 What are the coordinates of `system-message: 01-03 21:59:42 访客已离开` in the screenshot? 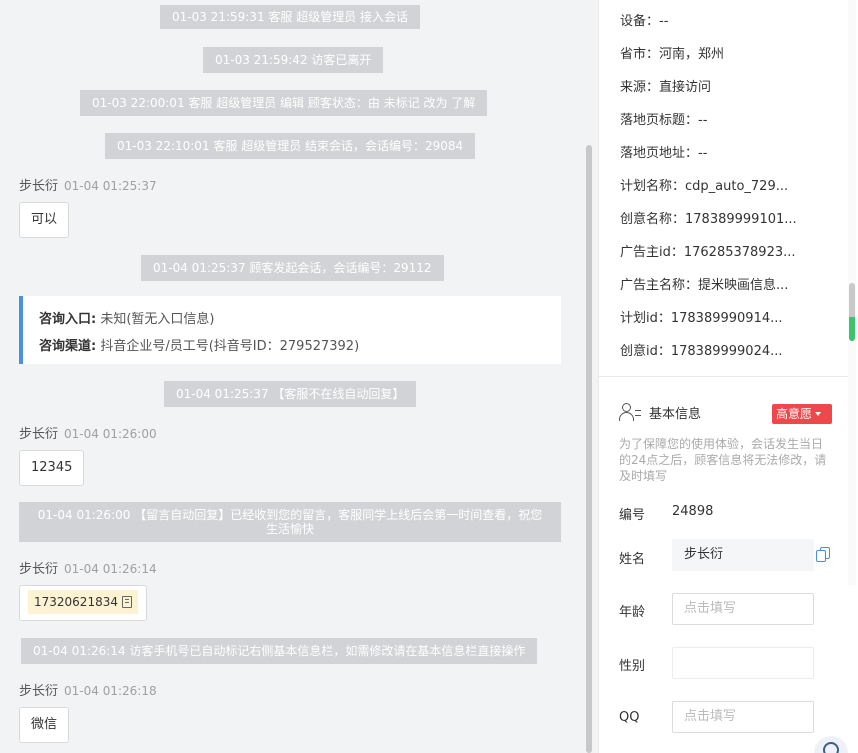 It's located at (293, 60).